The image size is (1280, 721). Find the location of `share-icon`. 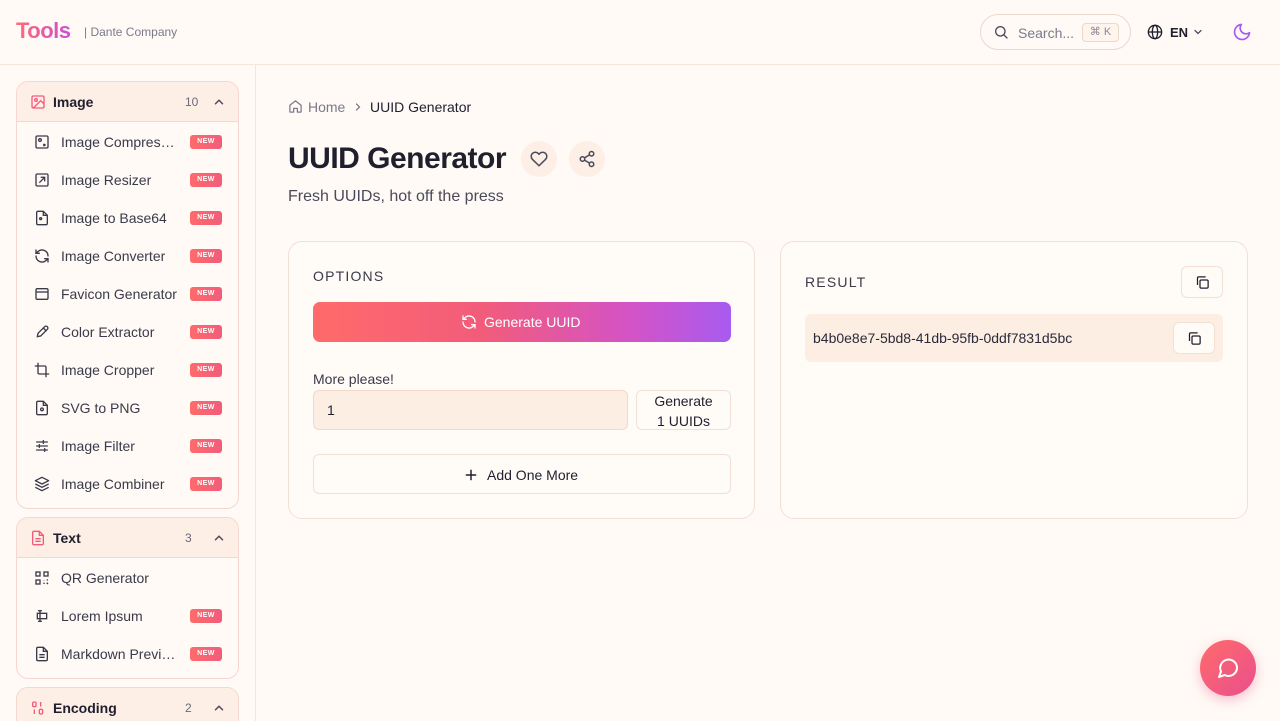

share-icon is located at coordinates (587, 159).